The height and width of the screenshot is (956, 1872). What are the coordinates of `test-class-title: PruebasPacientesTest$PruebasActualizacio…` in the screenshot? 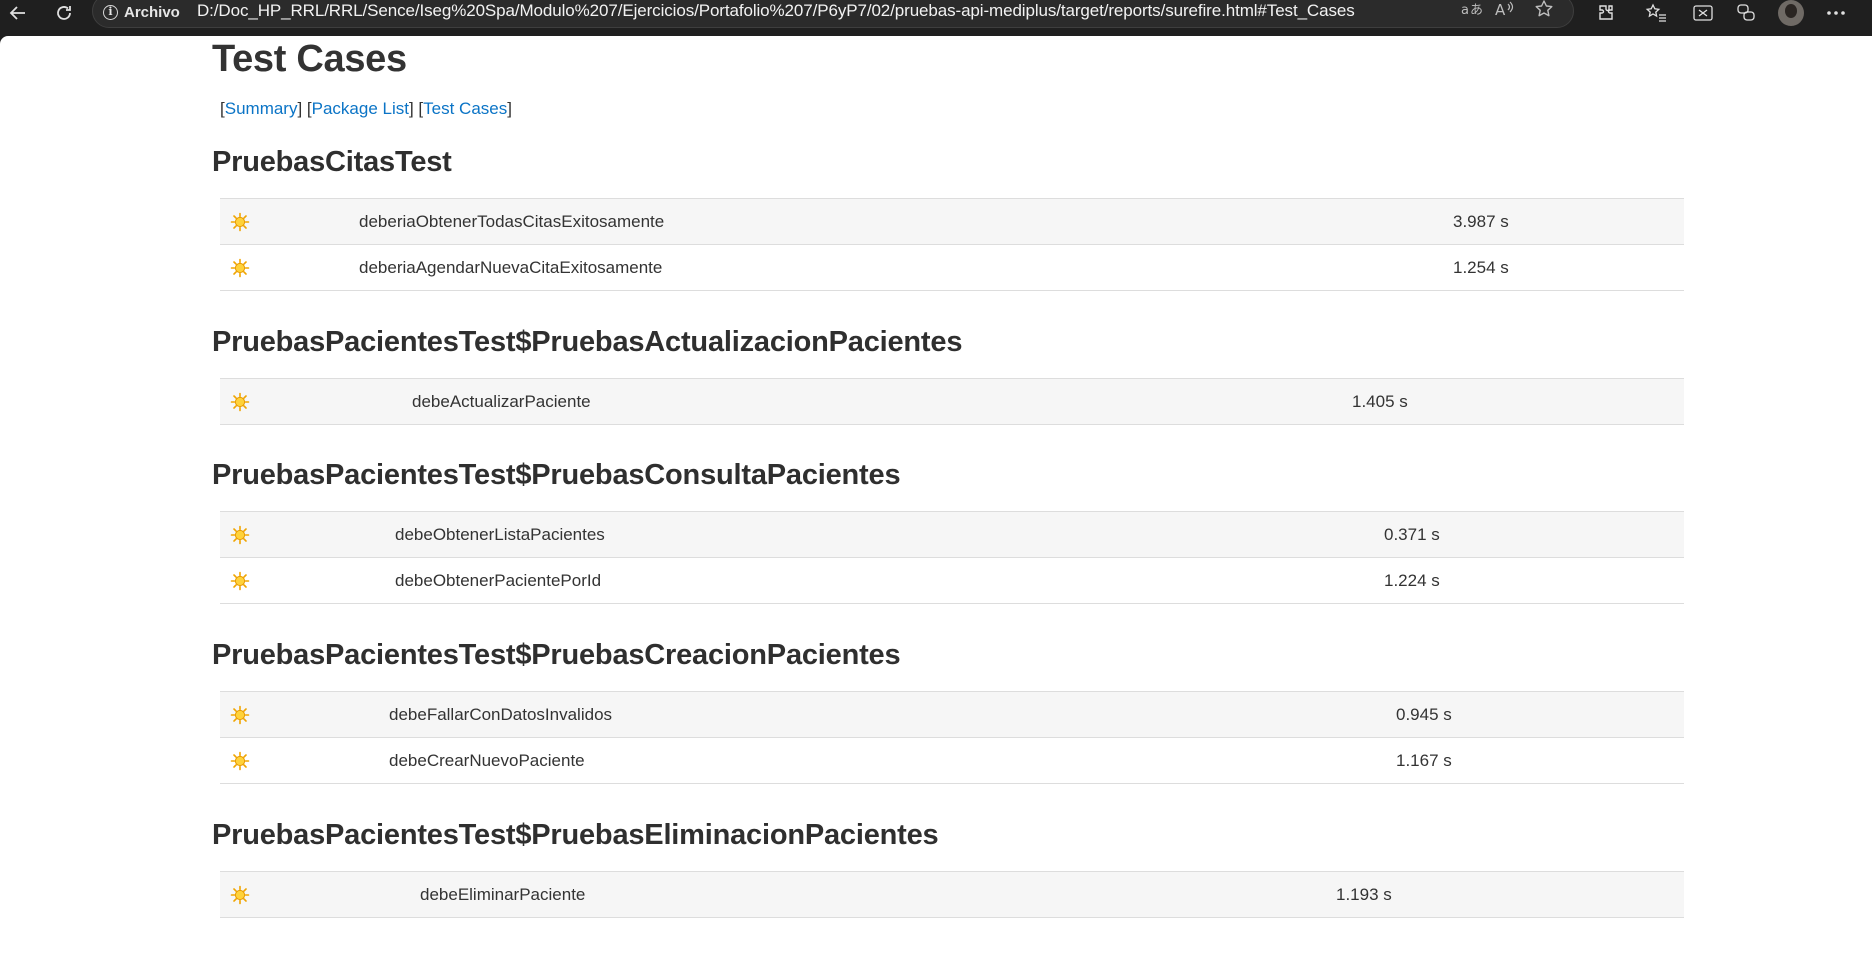 It's located at (587, 342).